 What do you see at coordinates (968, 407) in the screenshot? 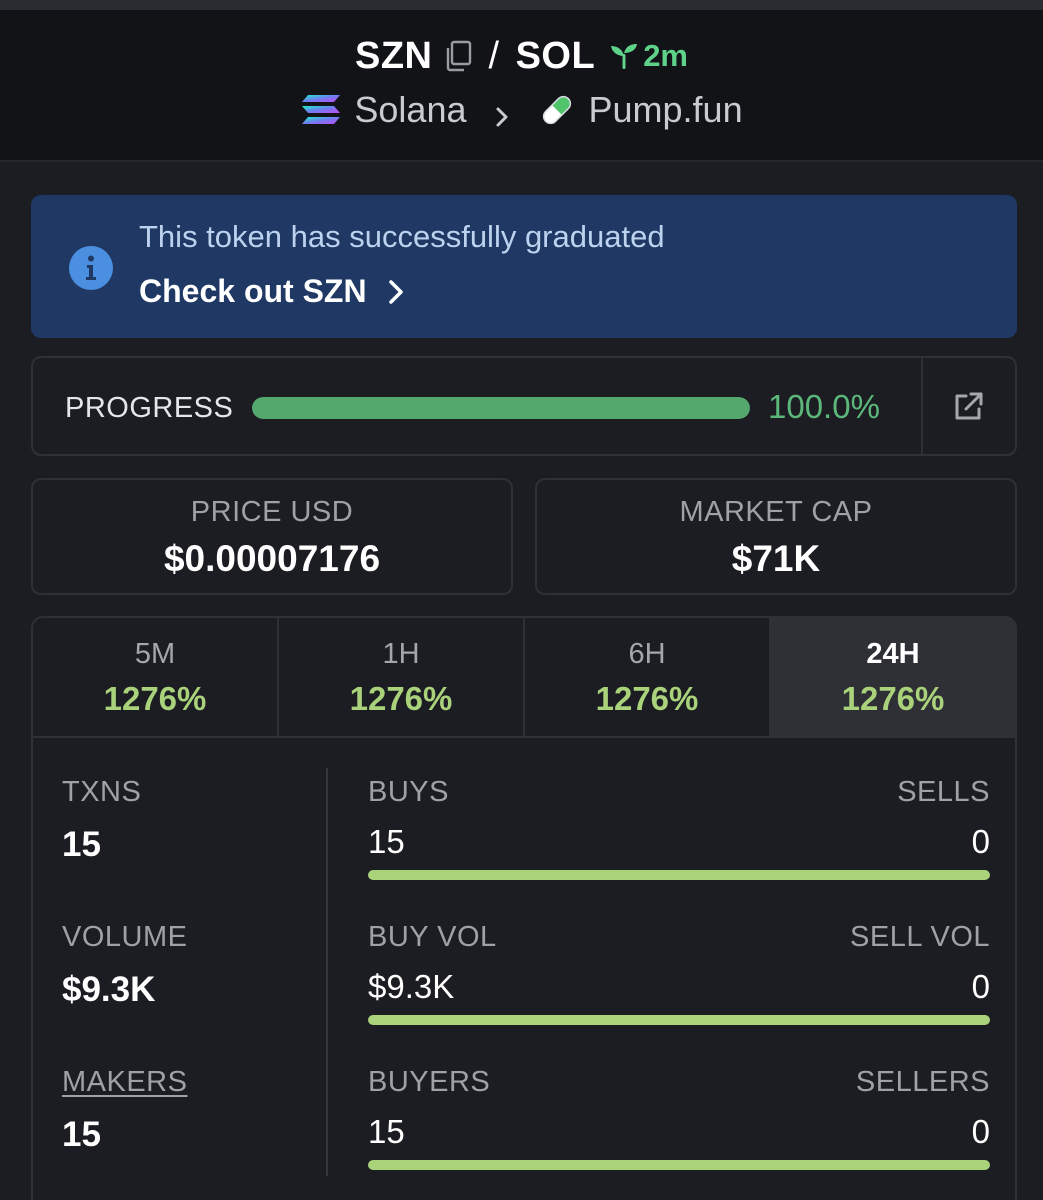
I see `external-link-icon` at bounding box center [968, 407].